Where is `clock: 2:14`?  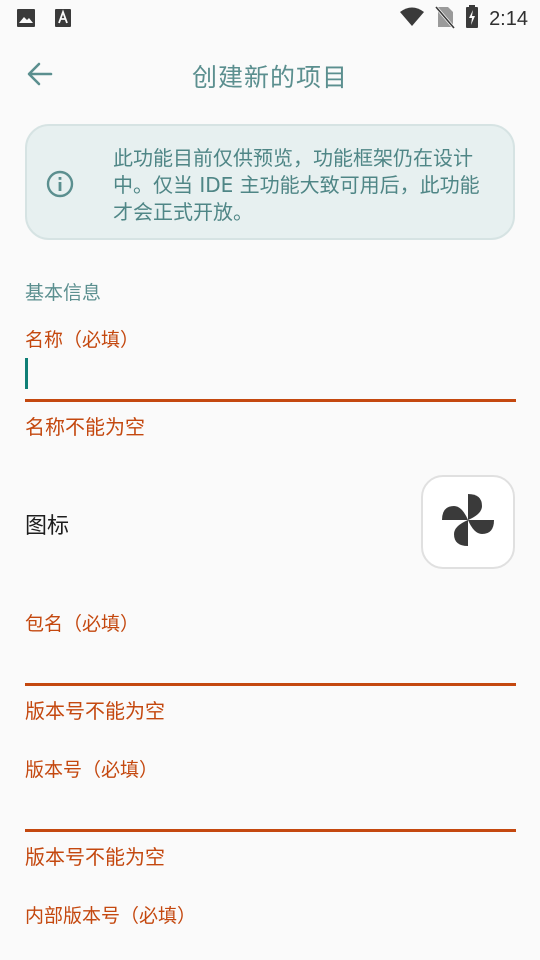 clock: 2:14 is located at coordinates (508, 18).